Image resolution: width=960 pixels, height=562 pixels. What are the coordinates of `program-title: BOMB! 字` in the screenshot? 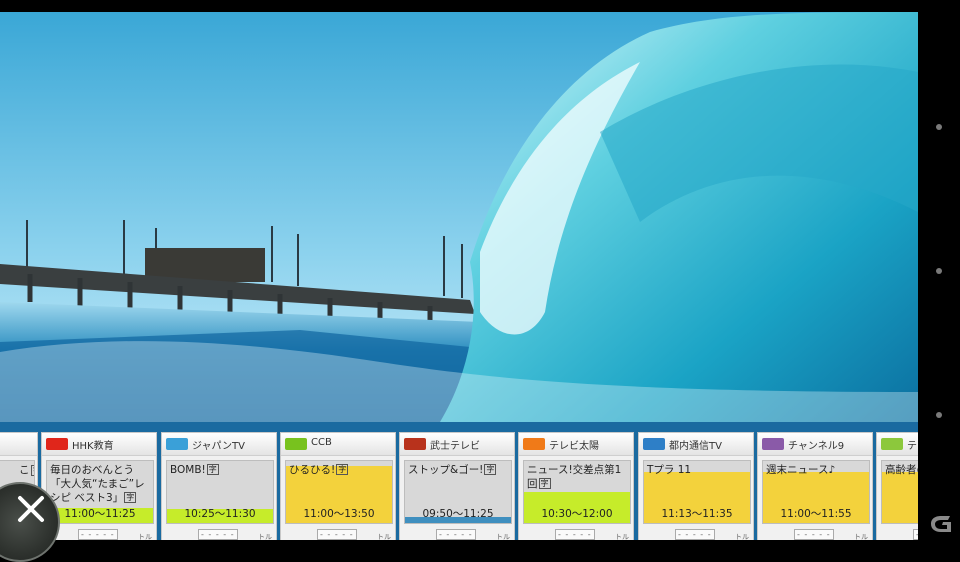 It's located at (220, 470).